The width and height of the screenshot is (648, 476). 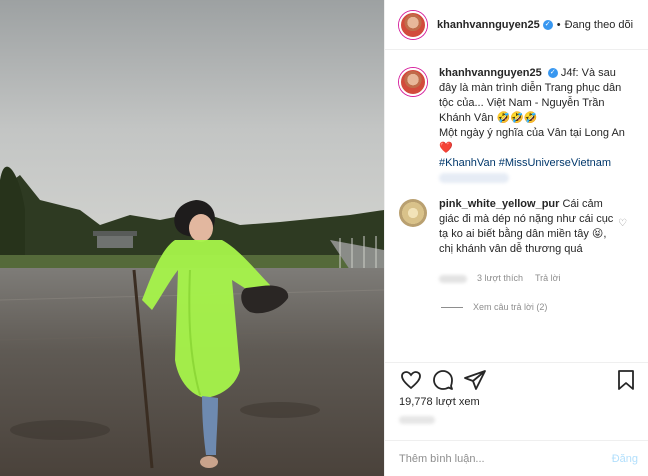 What do you see at coordinates (548, 278) in the screenshot?
I see `comment-reply-button: Trả lời` at bounding box center [548, 278].